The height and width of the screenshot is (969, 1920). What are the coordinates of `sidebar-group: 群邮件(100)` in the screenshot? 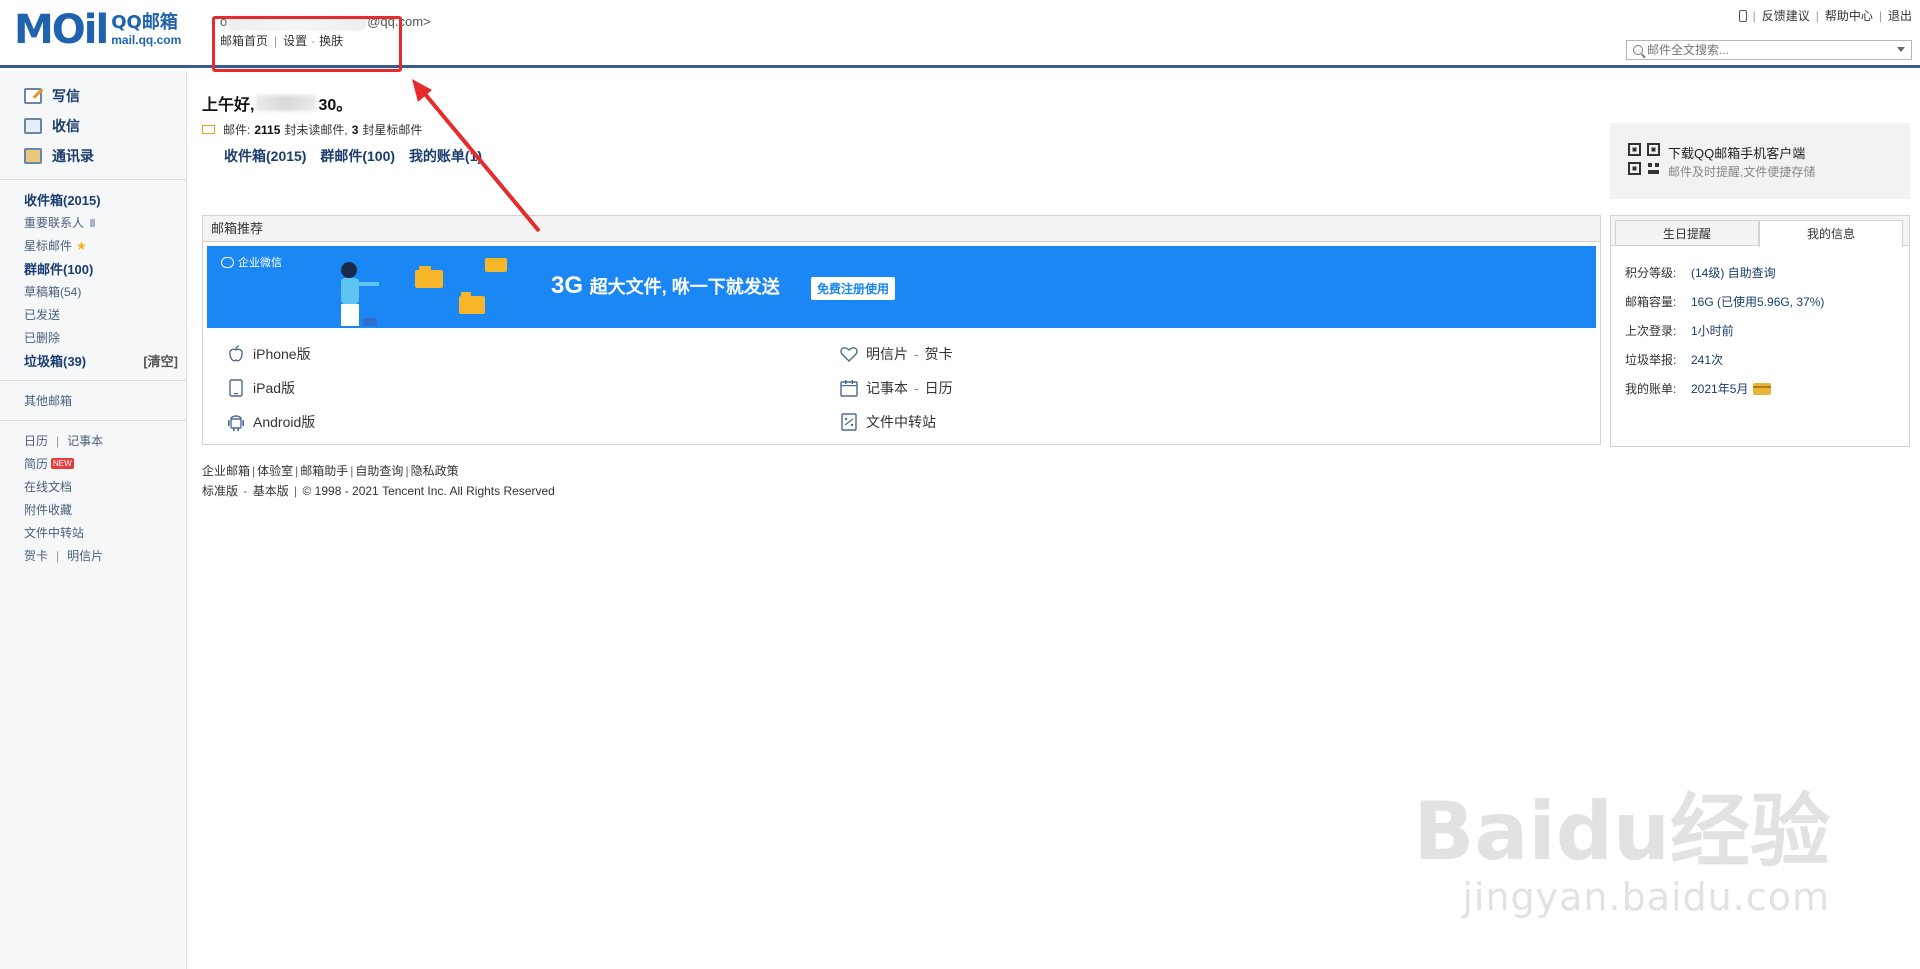 It's located at (105, 268).